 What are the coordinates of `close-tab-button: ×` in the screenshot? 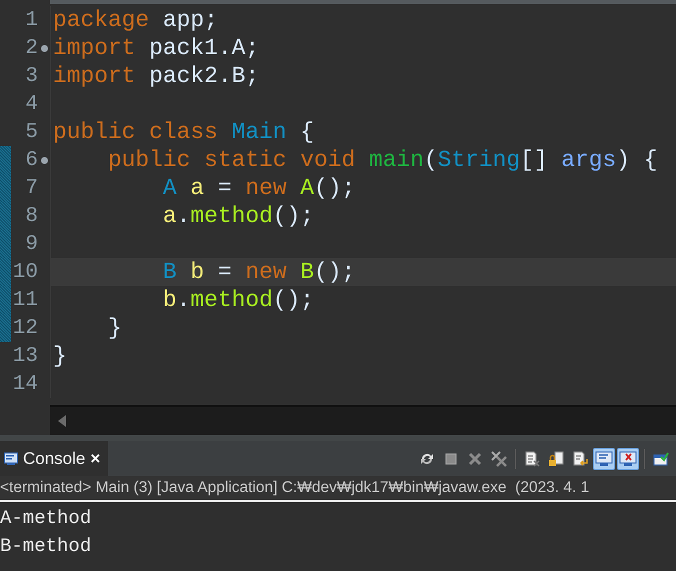 It's located at (95, 458).